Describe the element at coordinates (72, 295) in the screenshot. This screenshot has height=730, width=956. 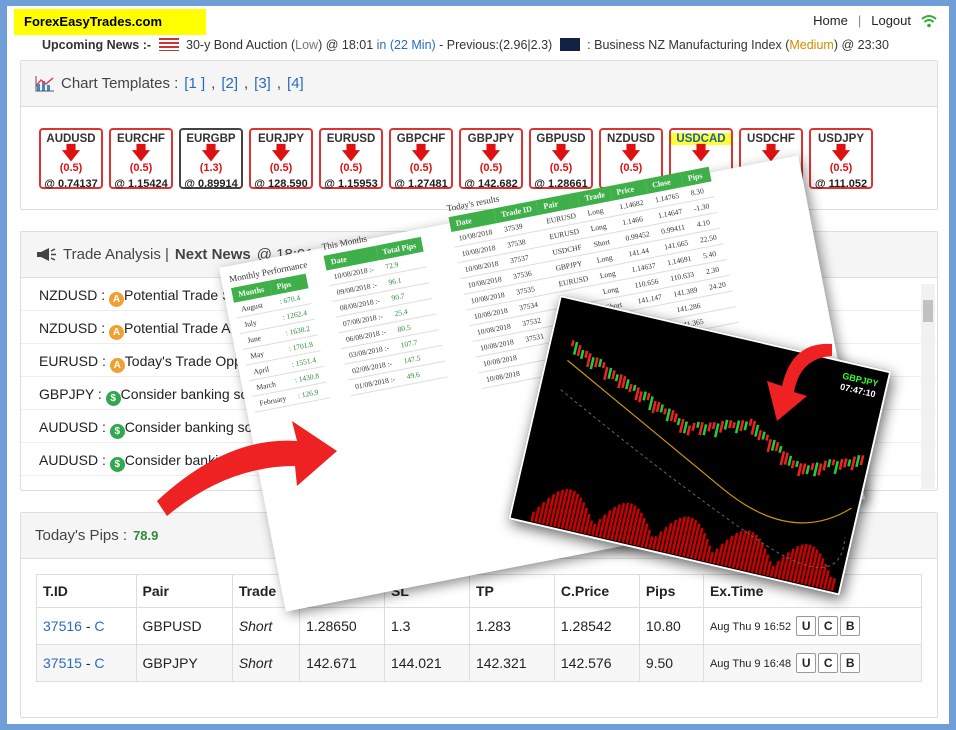
I see `alert-pair: NZDUSD :` at that location.